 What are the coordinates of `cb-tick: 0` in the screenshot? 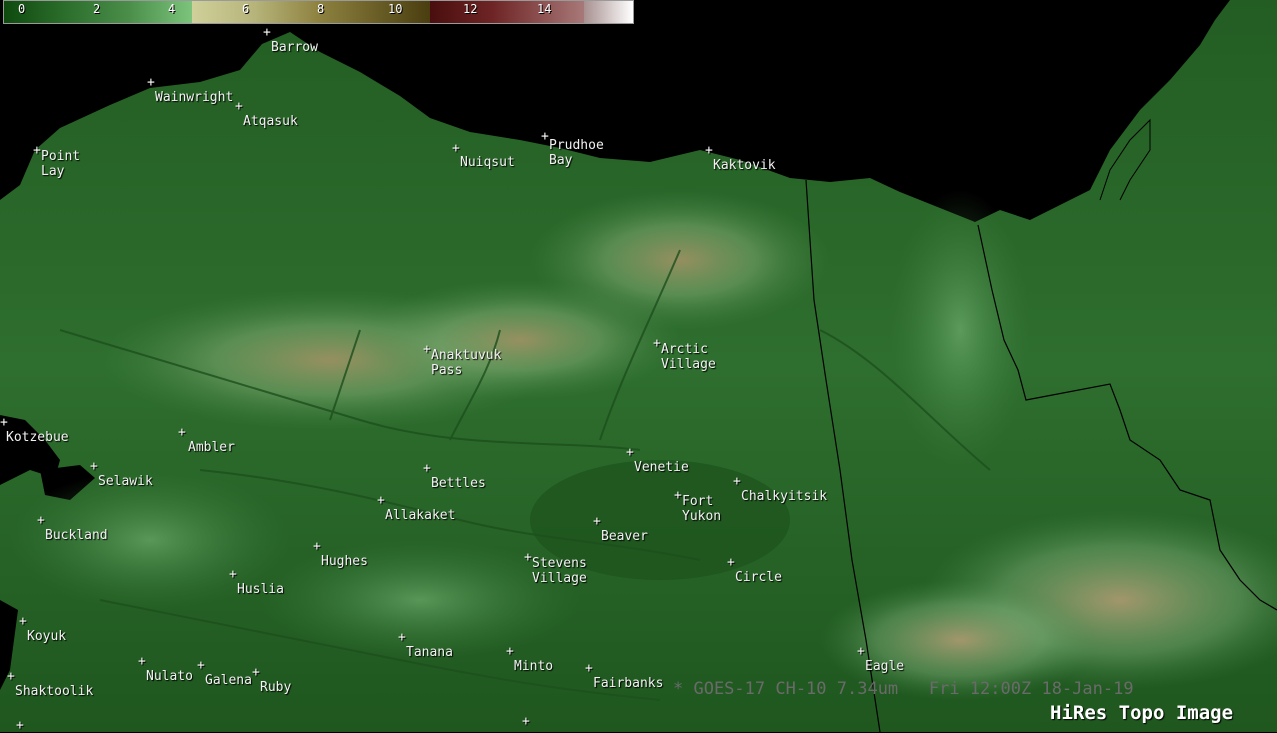 It's located at (22, 9).